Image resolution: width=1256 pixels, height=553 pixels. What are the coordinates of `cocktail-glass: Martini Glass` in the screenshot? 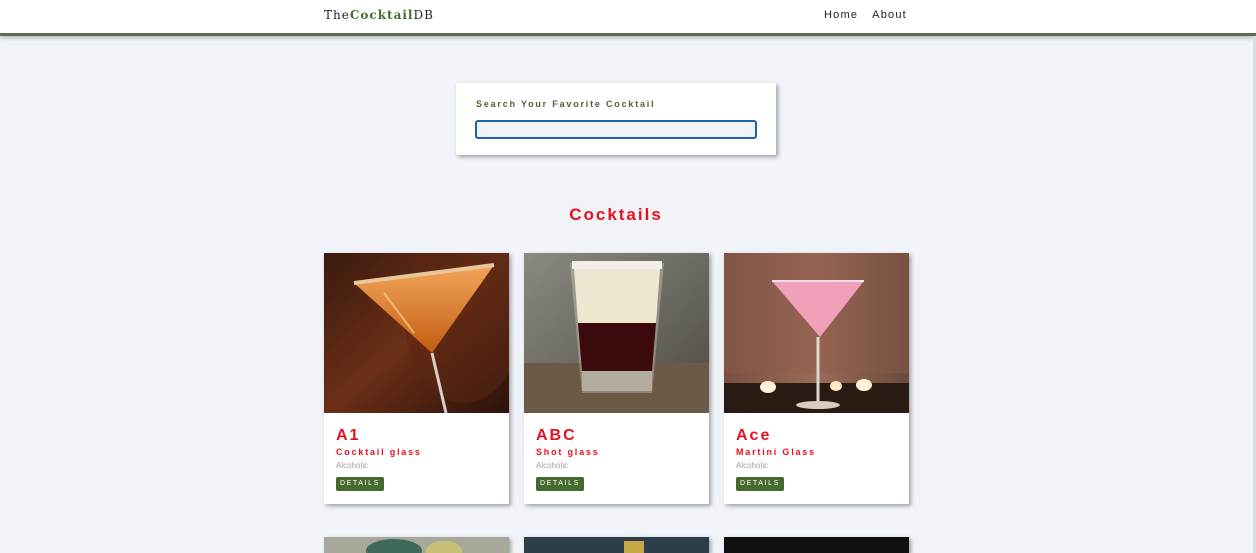 It's located at (776, 452).